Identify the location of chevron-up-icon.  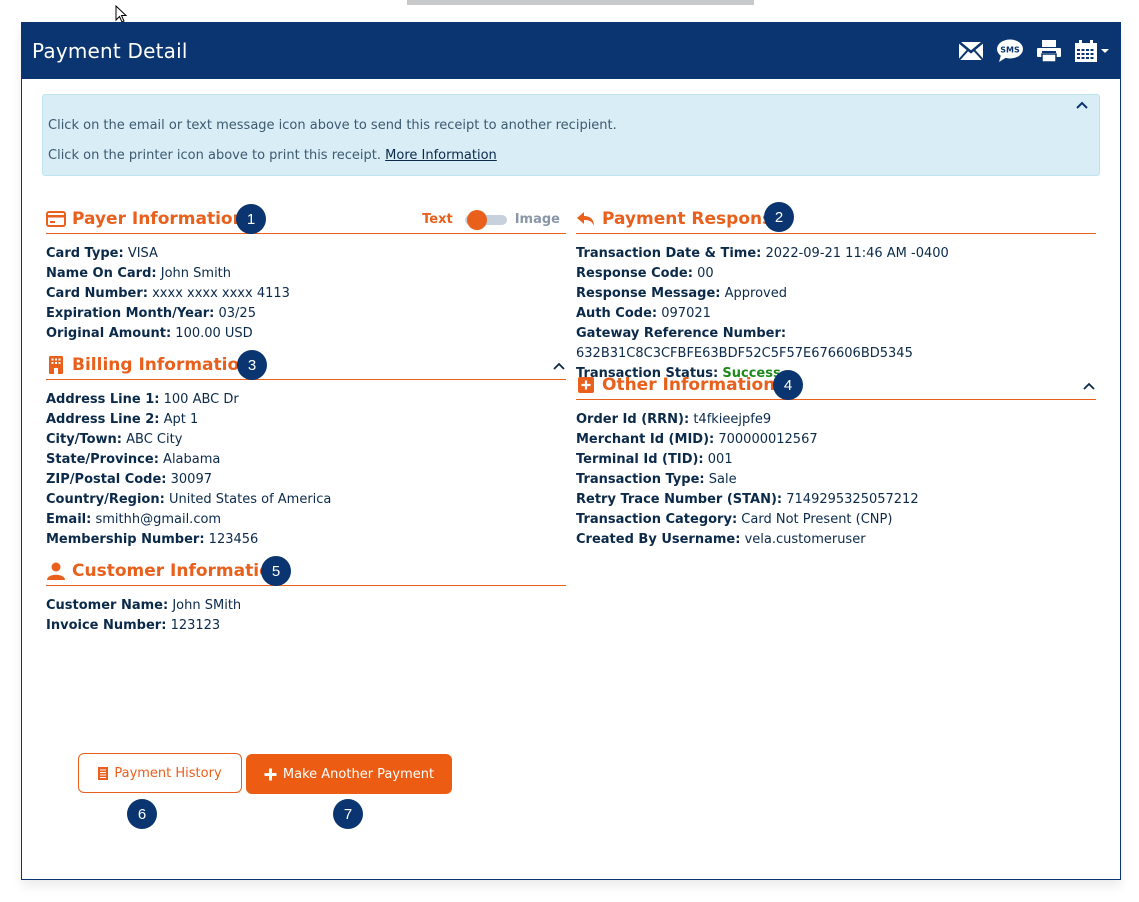
(1082, 105).